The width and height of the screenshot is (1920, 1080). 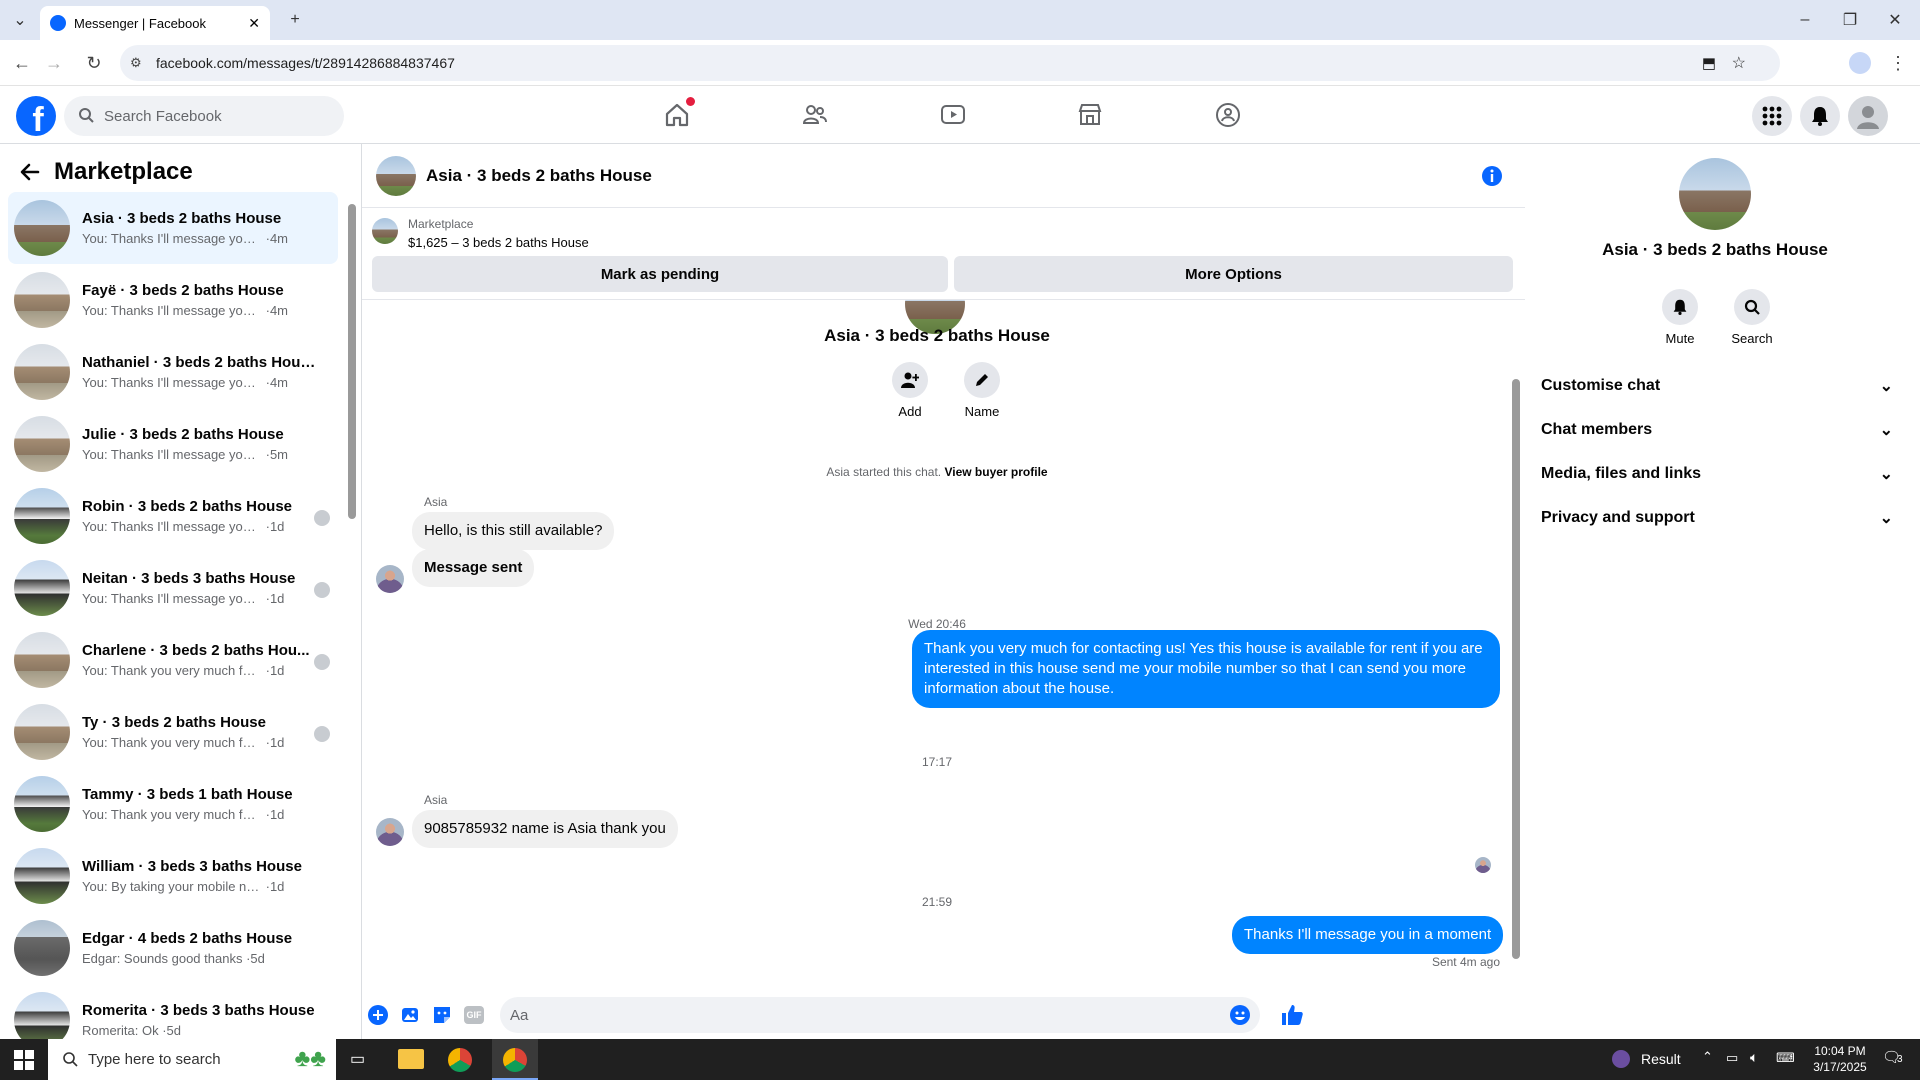 I want to click on more-options-button: More Options, so click(x=1233, y=274).